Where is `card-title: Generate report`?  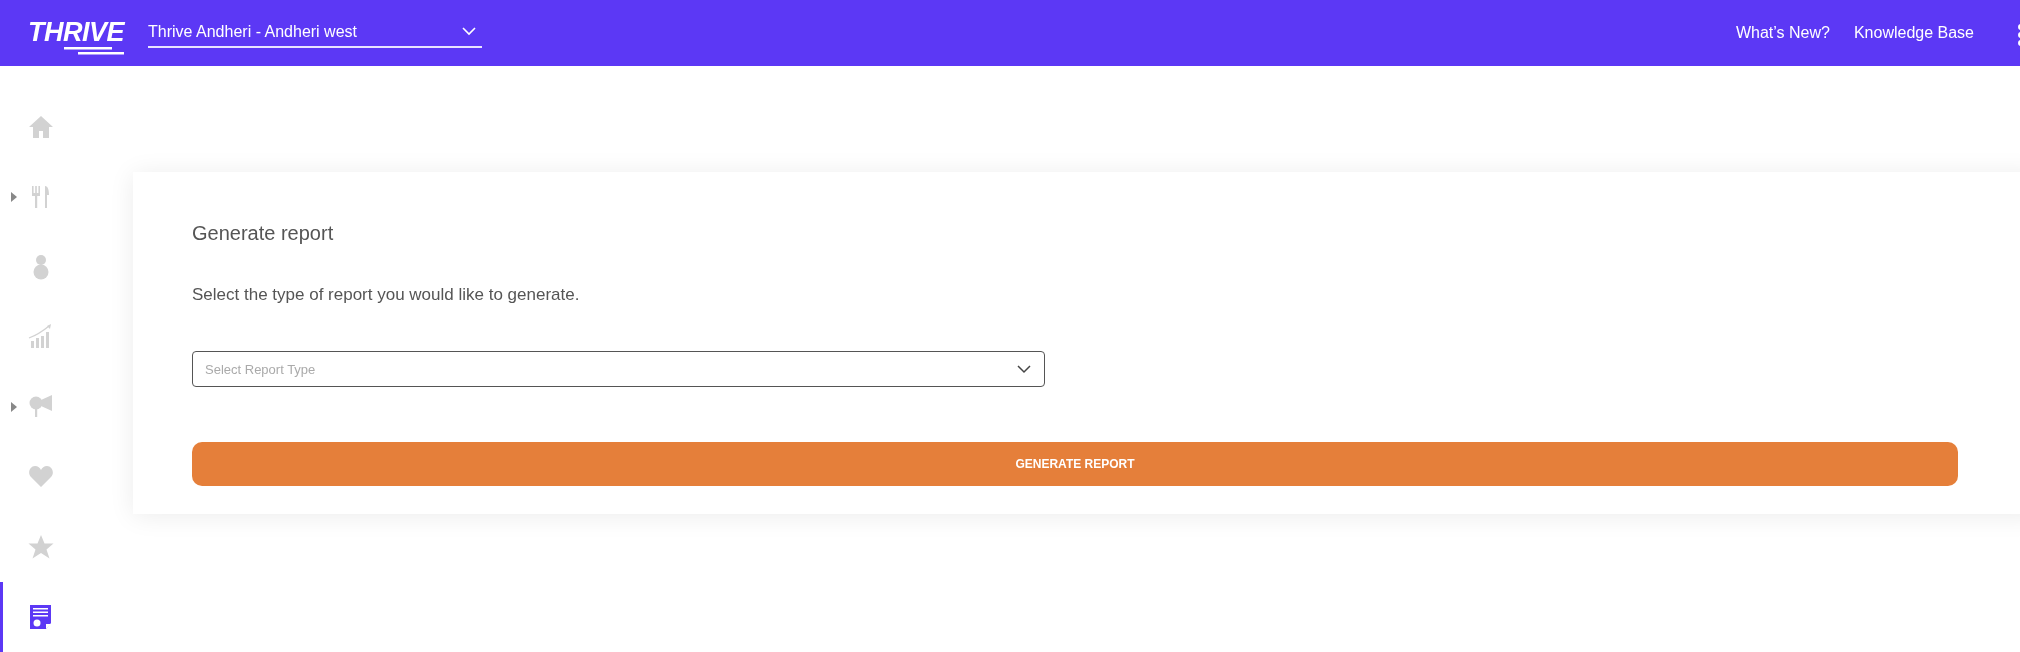 card-title: Generate report is located at coordinates (263, 233).